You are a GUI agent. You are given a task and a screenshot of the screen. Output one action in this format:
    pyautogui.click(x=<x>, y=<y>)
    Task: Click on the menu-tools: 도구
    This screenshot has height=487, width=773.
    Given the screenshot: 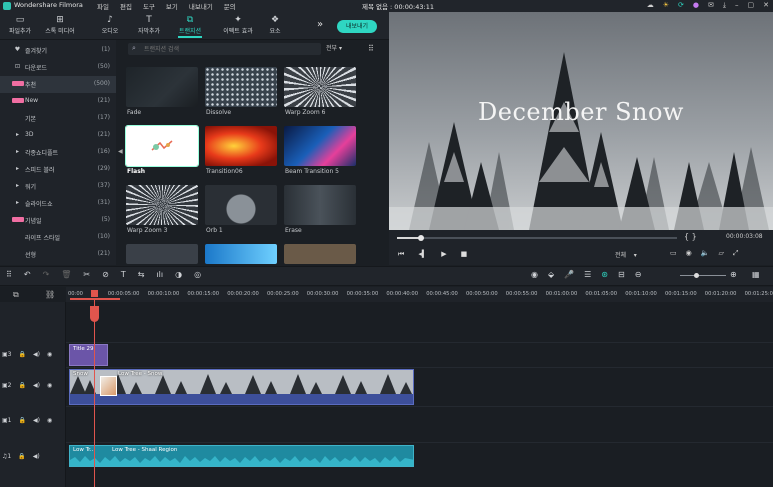 What is the action you would take?
    pyautogui.click(x=149, y=6)
    